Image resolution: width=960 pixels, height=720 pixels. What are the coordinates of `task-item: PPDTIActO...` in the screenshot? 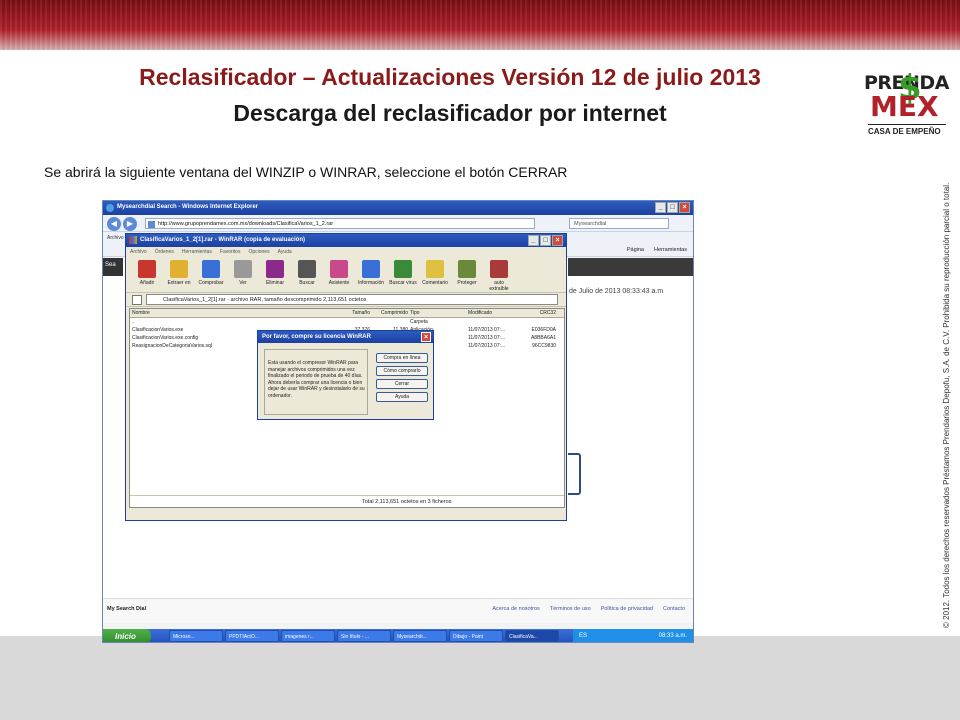 It's located at (252, 636).